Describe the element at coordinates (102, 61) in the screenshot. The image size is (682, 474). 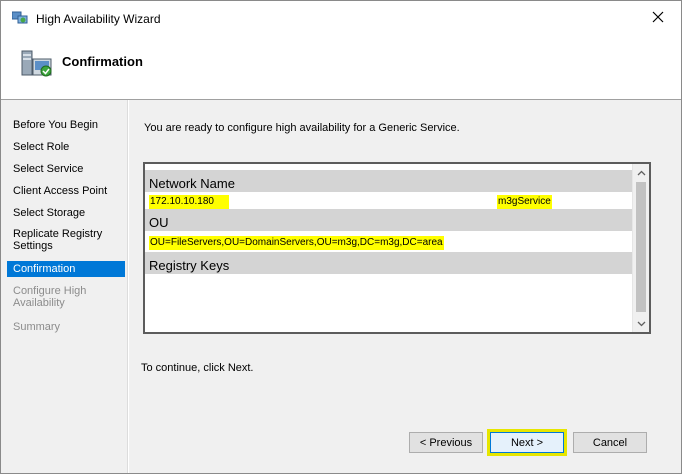
I see `page-title: Confirmation` at that location.